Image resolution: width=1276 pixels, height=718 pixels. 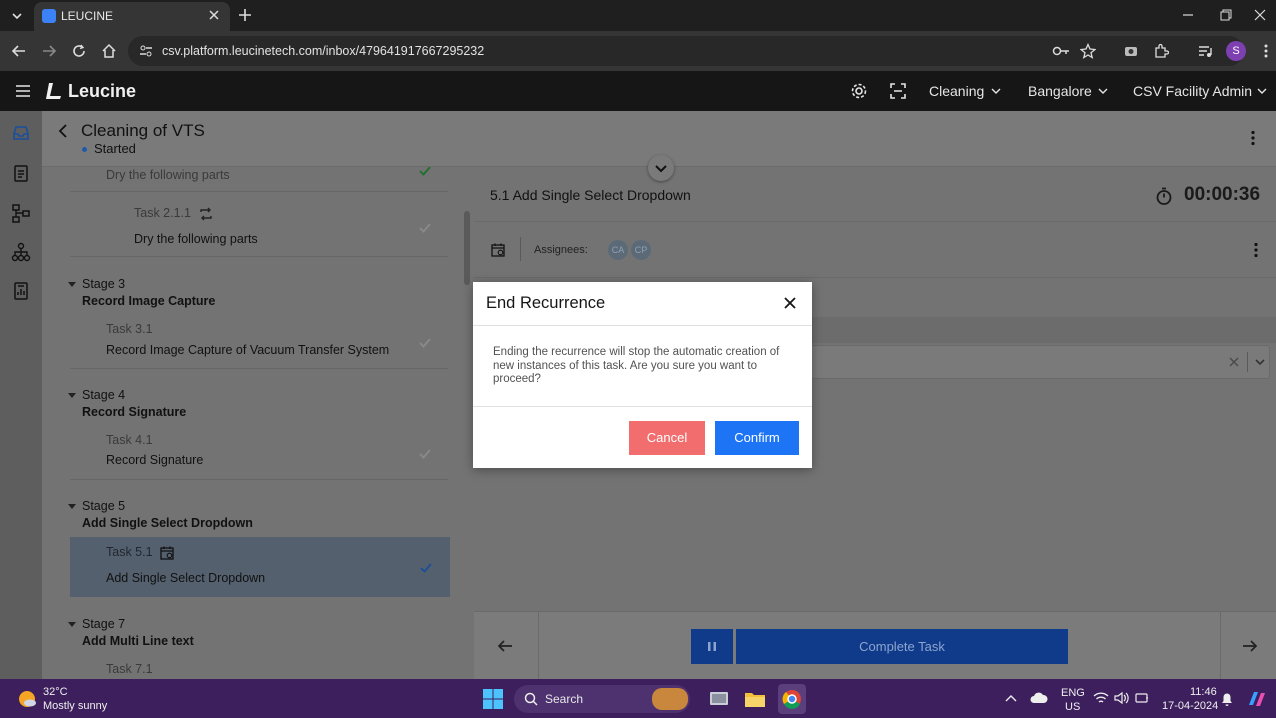 What do you see at coordinates (902, 646) in the screenshot?
I see `complete-task-button: Complete Task` at bounding box center [902, 646].